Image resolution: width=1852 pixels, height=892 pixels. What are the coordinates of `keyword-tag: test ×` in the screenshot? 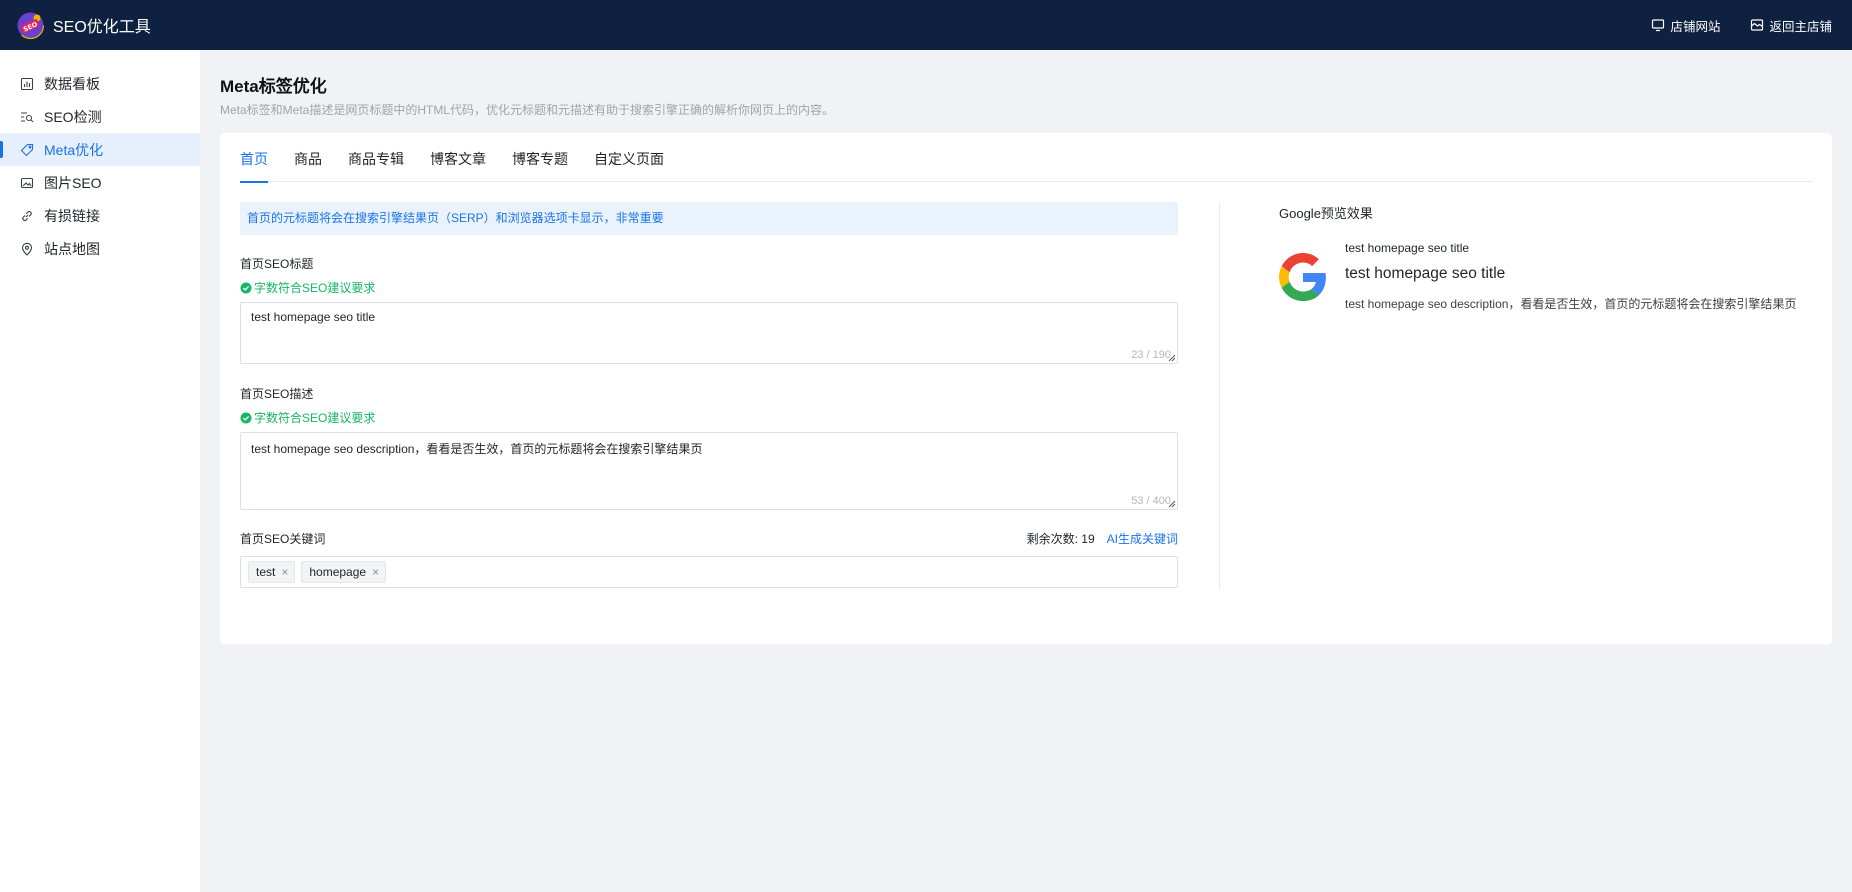 It's located at (272, 572).